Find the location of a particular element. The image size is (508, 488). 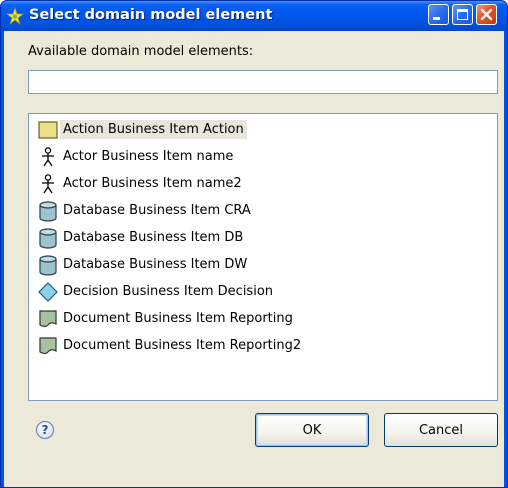

list-item: Database Business Item DW is located at coordinates (142, 264).